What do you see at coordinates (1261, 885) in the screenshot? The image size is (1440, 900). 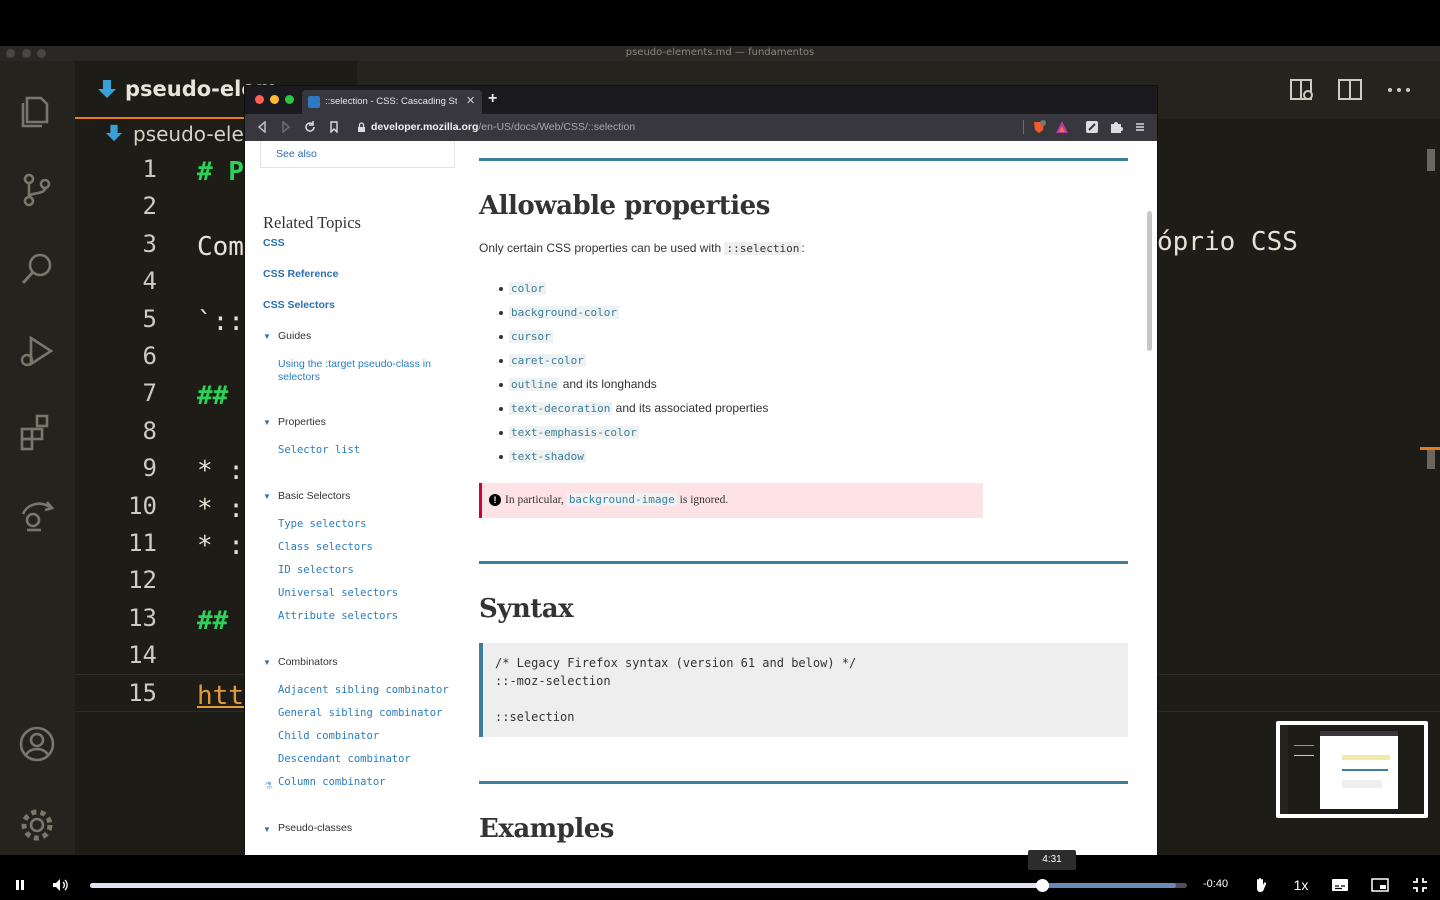 I see `hand-raise-button` at bounding box center [1261, 885].